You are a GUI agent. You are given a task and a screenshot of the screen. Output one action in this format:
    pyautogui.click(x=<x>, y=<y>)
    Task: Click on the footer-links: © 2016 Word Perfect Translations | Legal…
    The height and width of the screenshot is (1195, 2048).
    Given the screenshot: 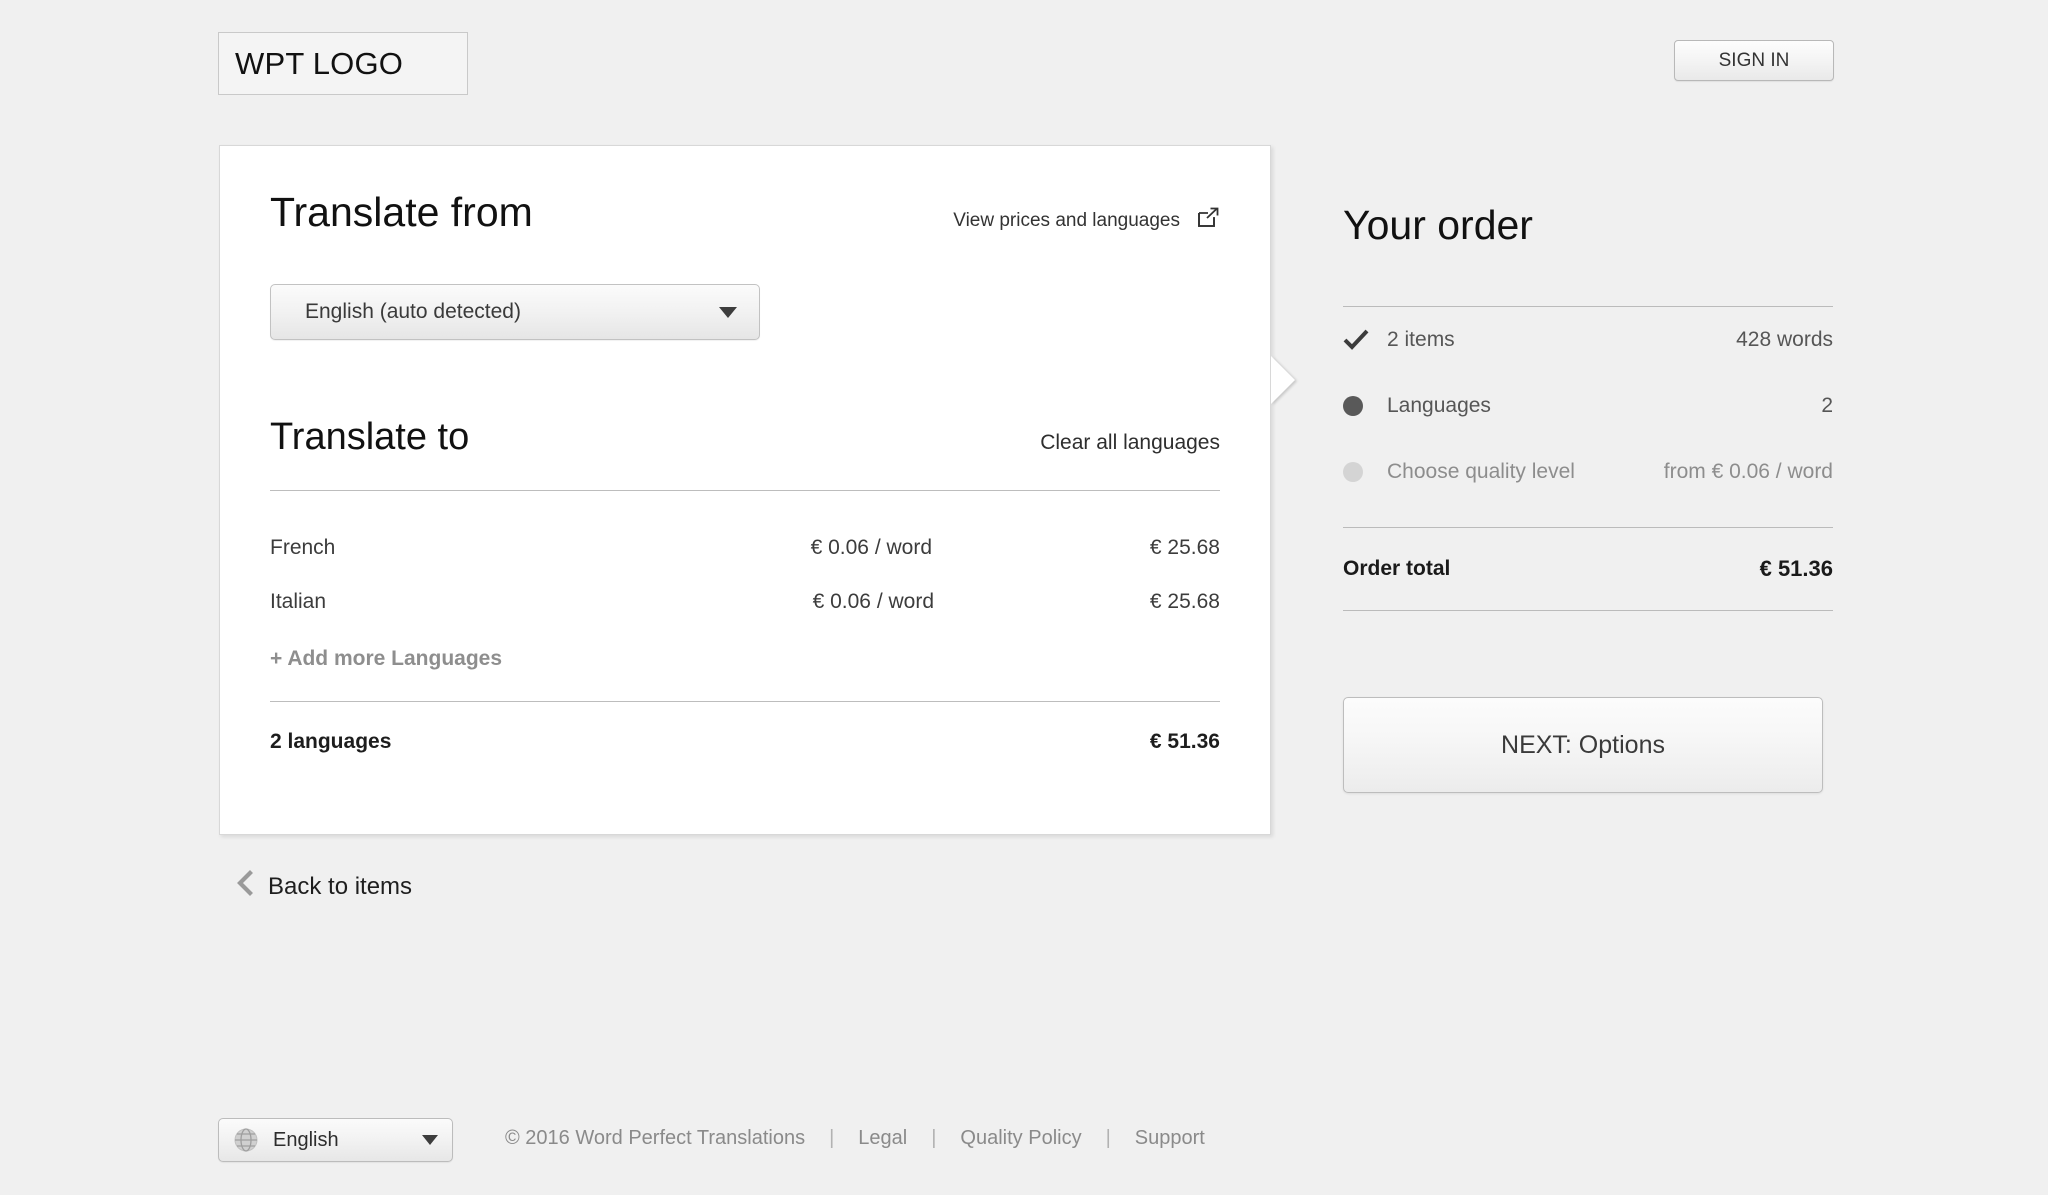 What is the action you would take?
    pyautogui.click(x=855, y=1138)
    